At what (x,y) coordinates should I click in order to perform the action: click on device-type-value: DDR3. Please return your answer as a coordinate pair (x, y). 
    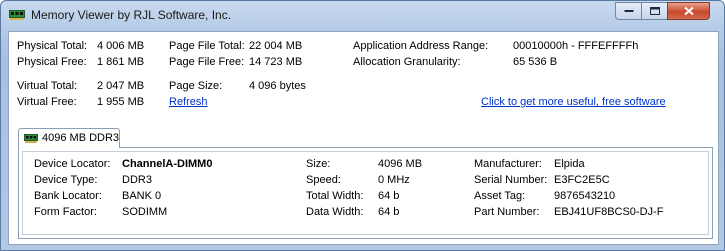
    Looking at the image, I should click on (137, 180).